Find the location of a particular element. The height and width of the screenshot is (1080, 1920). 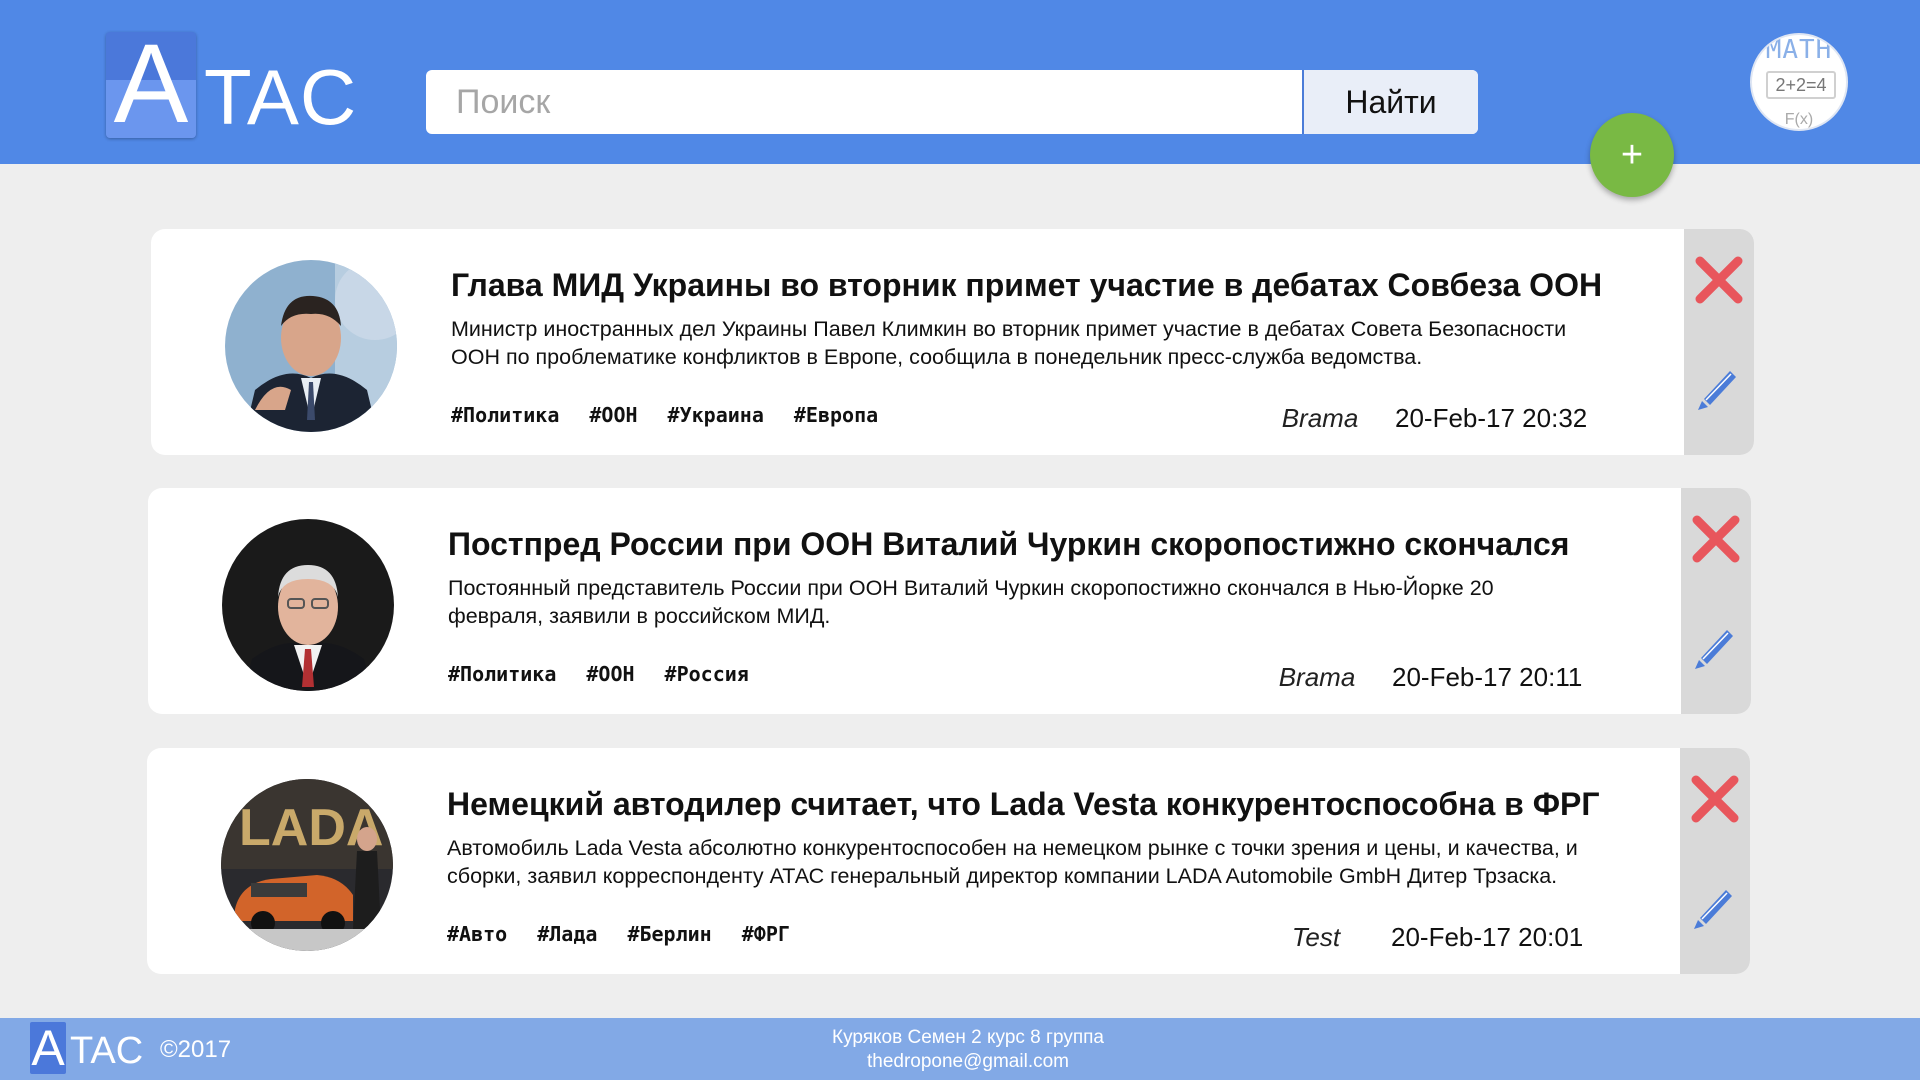

tag: #Европа is located at coordinates (836, 415).